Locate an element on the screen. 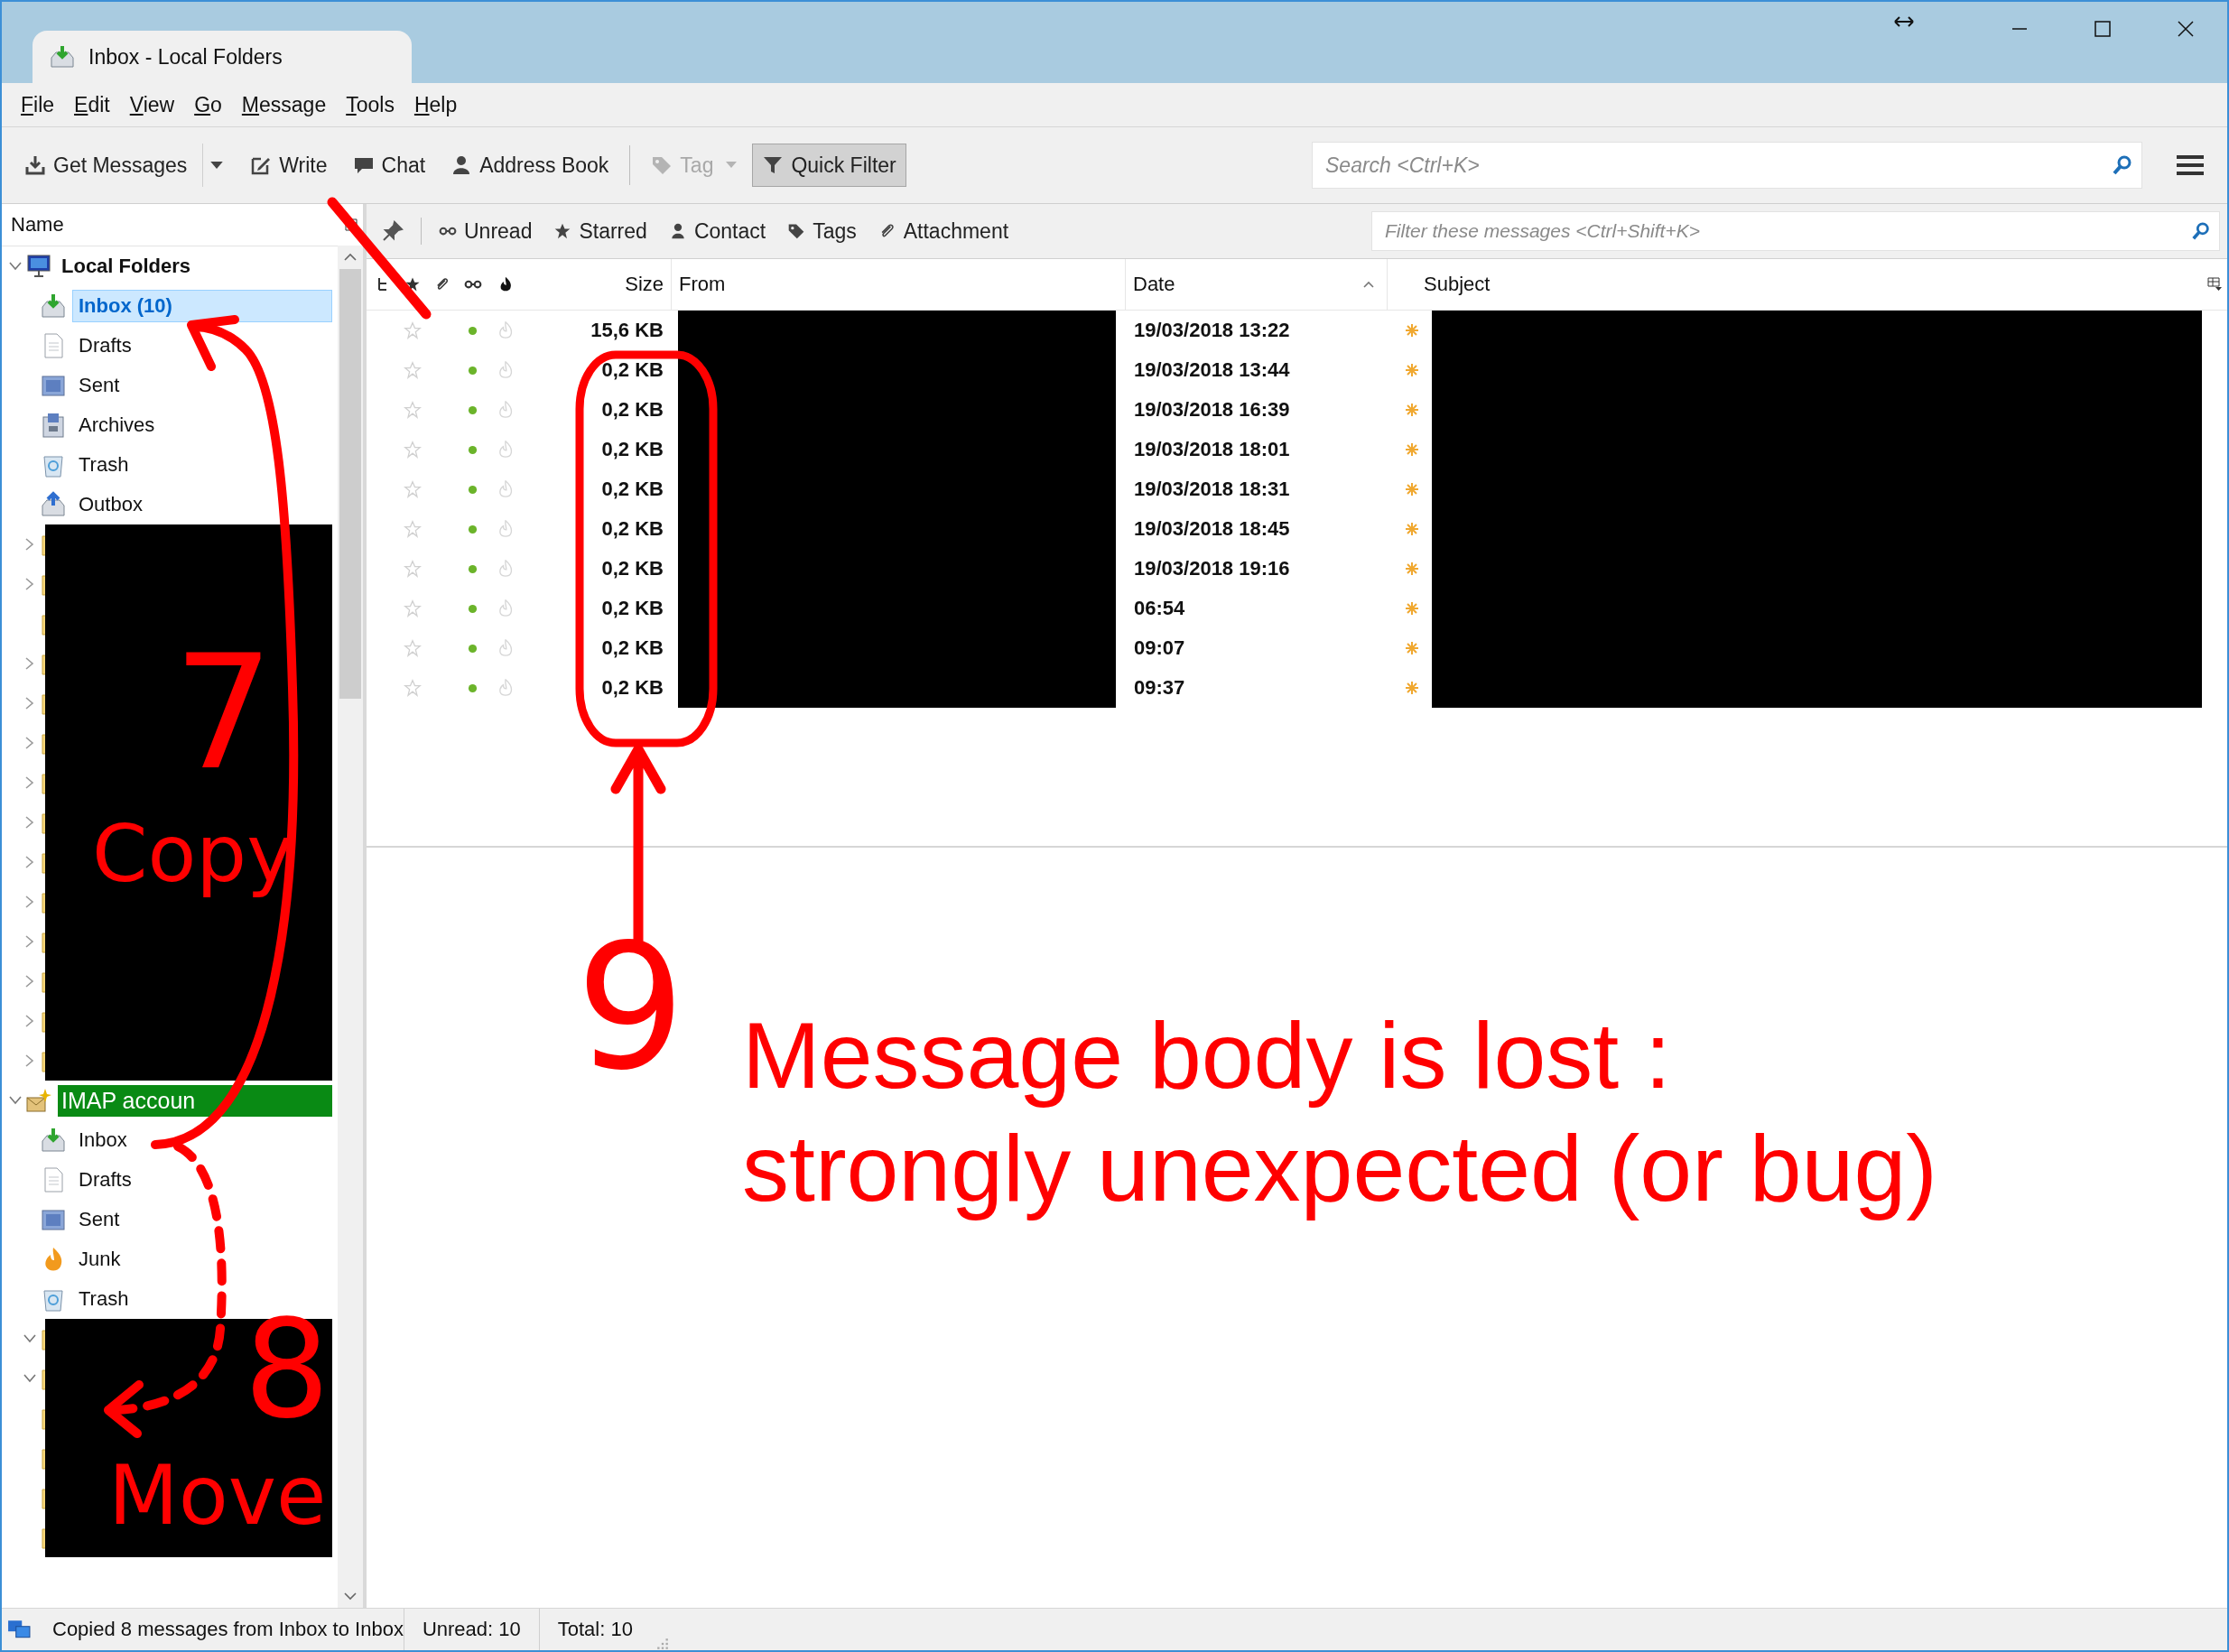 This screenshot has height=1652, width=2229. column-header: From is located at coordinates (898, 284).